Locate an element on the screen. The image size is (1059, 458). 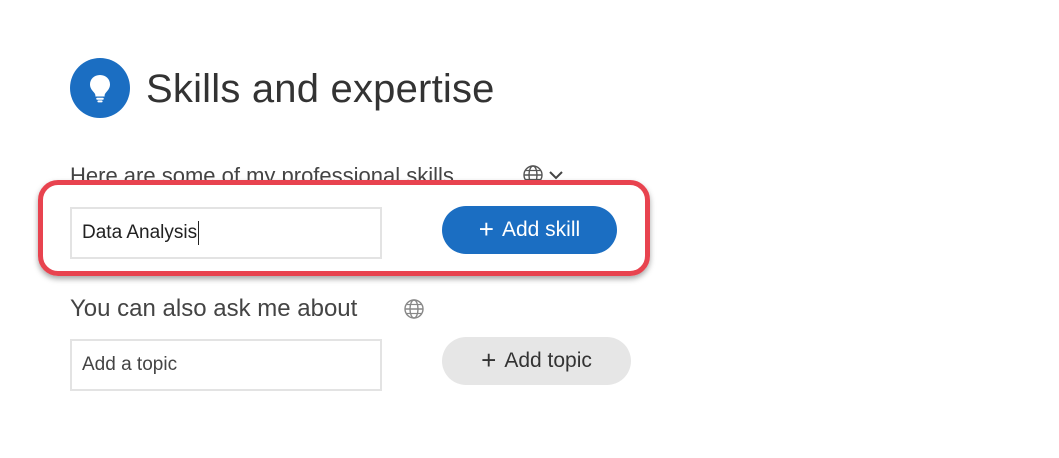
skills-label: Here are some of my professional skills is located at coordinates (262, 172).